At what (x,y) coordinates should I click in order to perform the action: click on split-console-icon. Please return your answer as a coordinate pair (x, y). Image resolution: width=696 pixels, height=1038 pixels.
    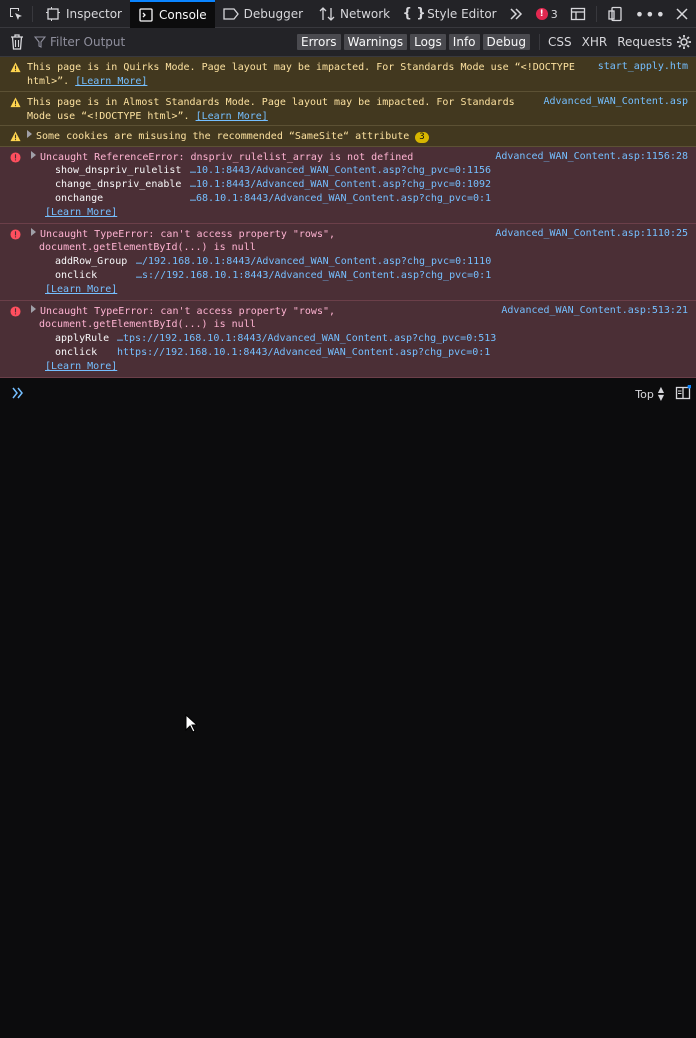
    Looking at the image, I should click on (577, 14).